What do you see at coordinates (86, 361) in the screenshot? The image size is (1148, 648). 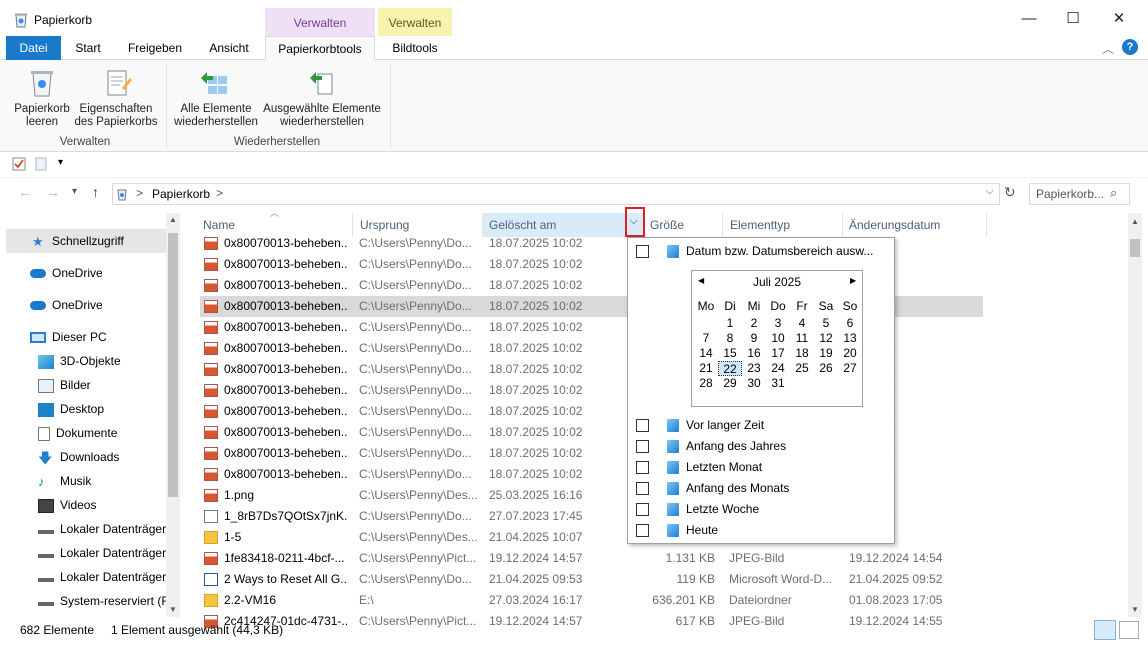 I see `sidebar-item-3d-objects: 3D-Objekte` at bounding box center [86, 361].